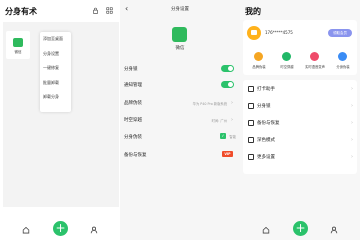 The height and width of the screenshot is (240, 360). What do you see at coordinates (180, 137) in the screenshot?
I see `setting-row-clone-disguise: 分身伪装 ✓ 智能` at bounding box center [180, 137].